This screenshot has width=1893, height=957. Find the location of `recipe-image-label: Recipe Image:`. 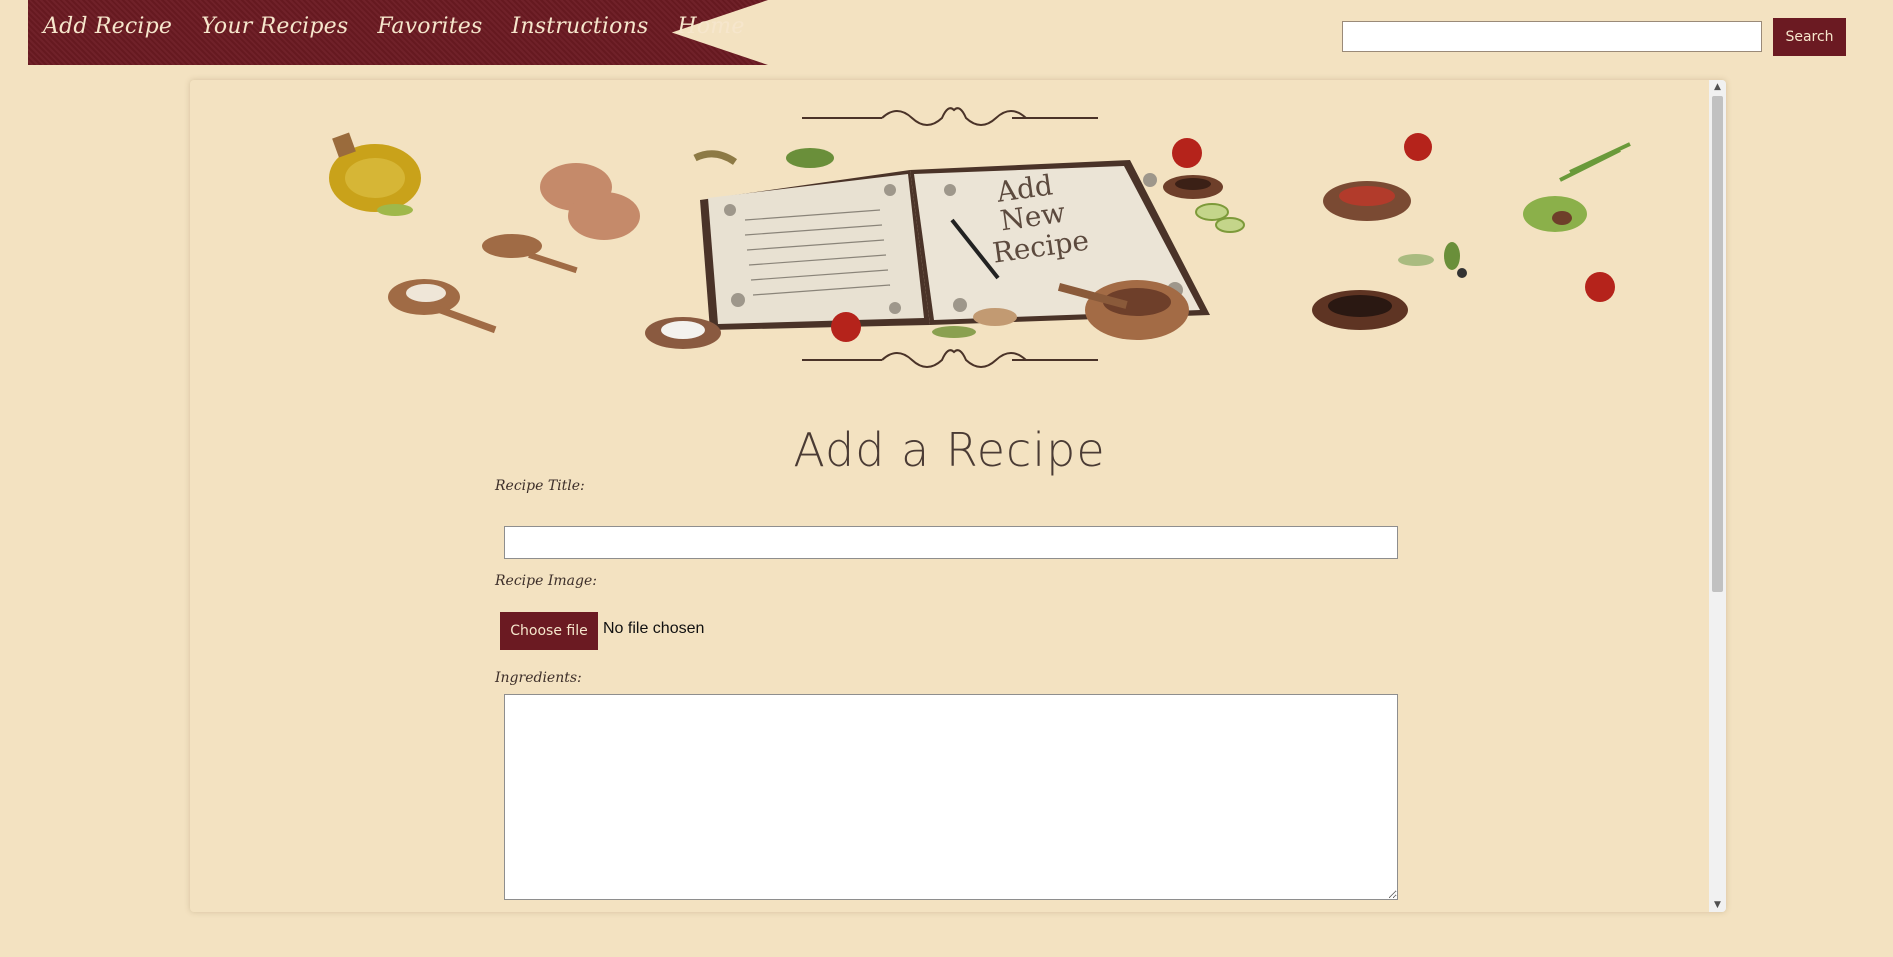

recipe-image-label: Recipe Image: is located at coordinates (546, 581).